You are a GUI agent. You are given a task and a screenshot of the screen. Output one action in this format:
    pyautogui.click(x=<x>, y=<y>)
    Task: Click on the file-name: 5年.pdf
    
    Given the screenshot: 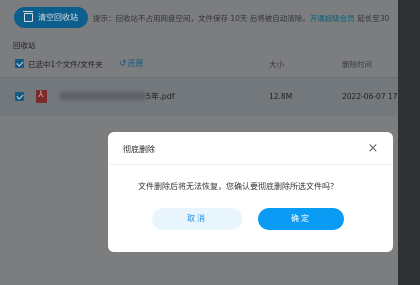 What is the action you would take?
    pyautogui.click(x=160, y=96)
    